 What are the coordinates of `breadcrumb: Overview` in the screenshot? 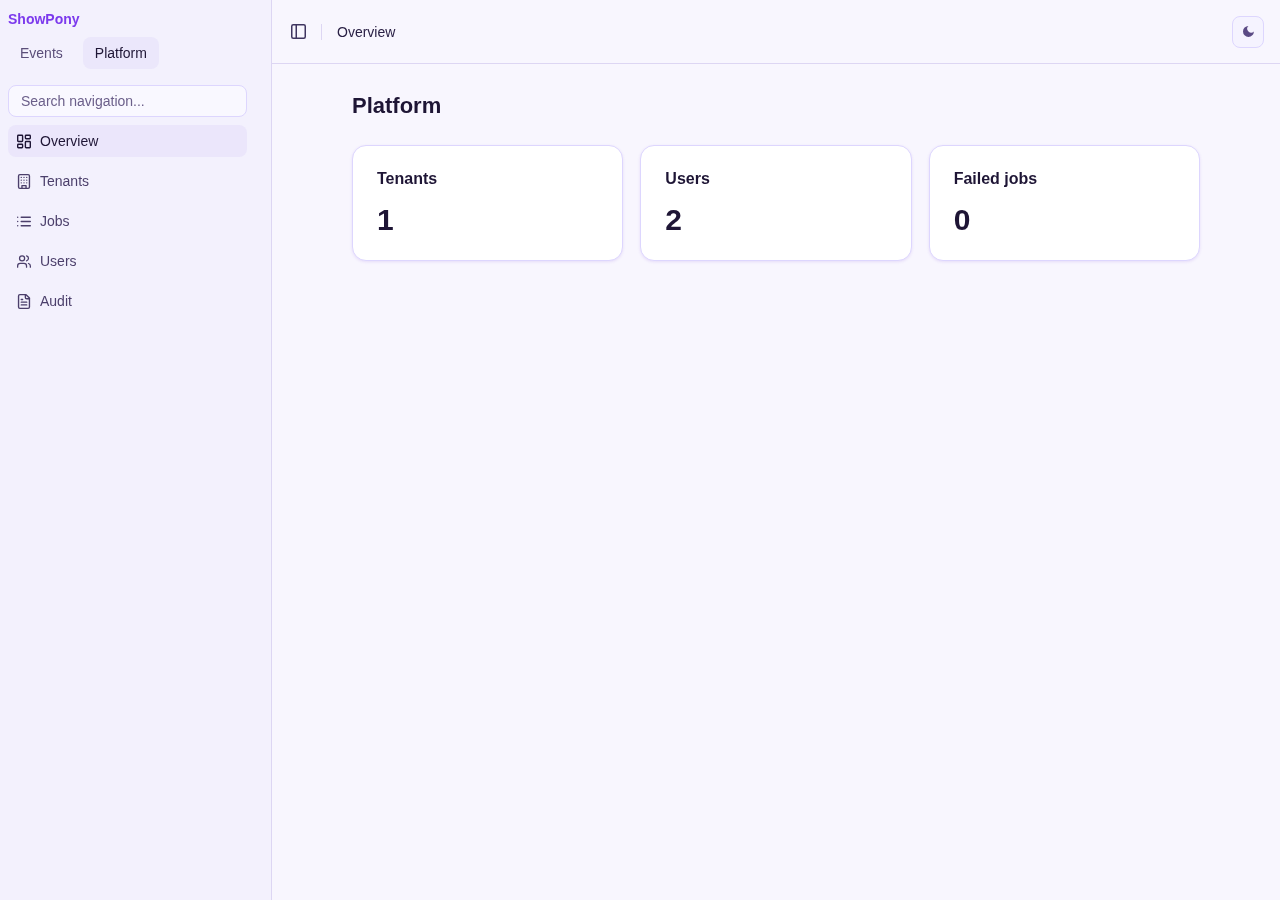 It's located at (366, 31).